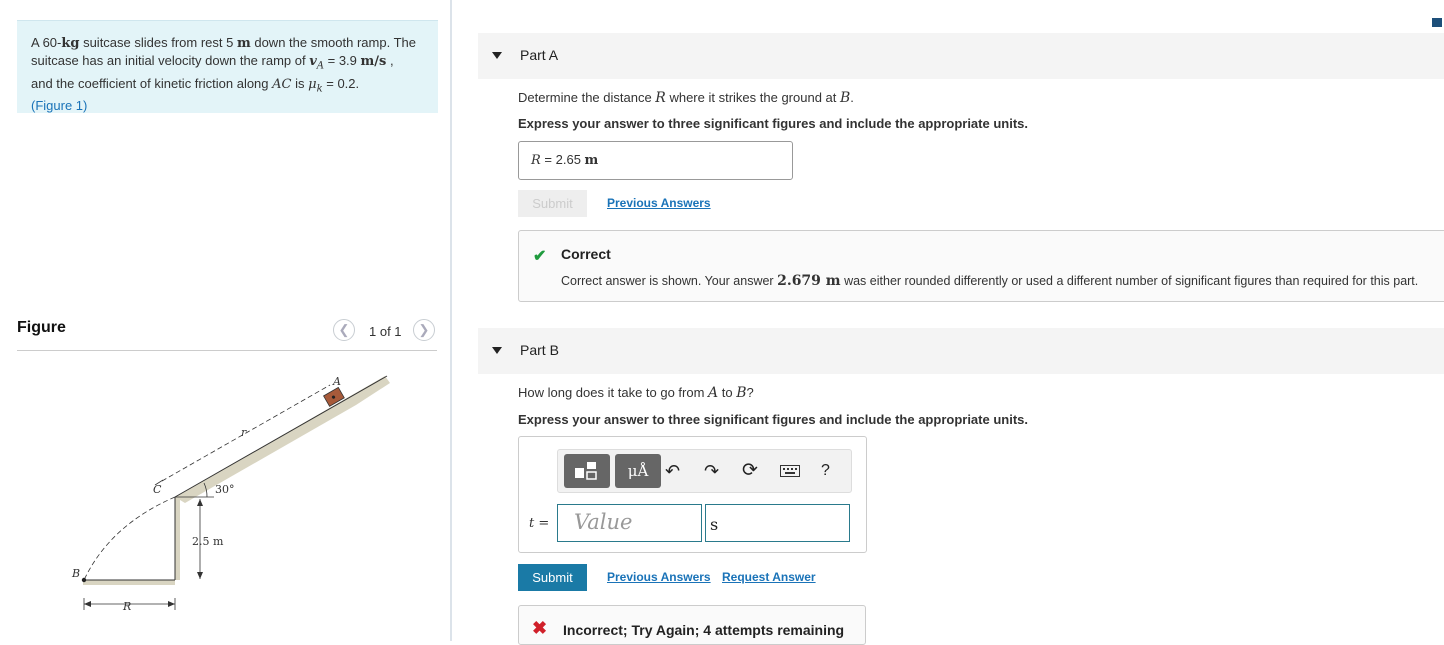 The height and width of the screenshot is (645, 1444). What do you see at coordinates (672, 471) in the screenshot?
I see `undo-icon: ↶` at bounding box center [672, 471].